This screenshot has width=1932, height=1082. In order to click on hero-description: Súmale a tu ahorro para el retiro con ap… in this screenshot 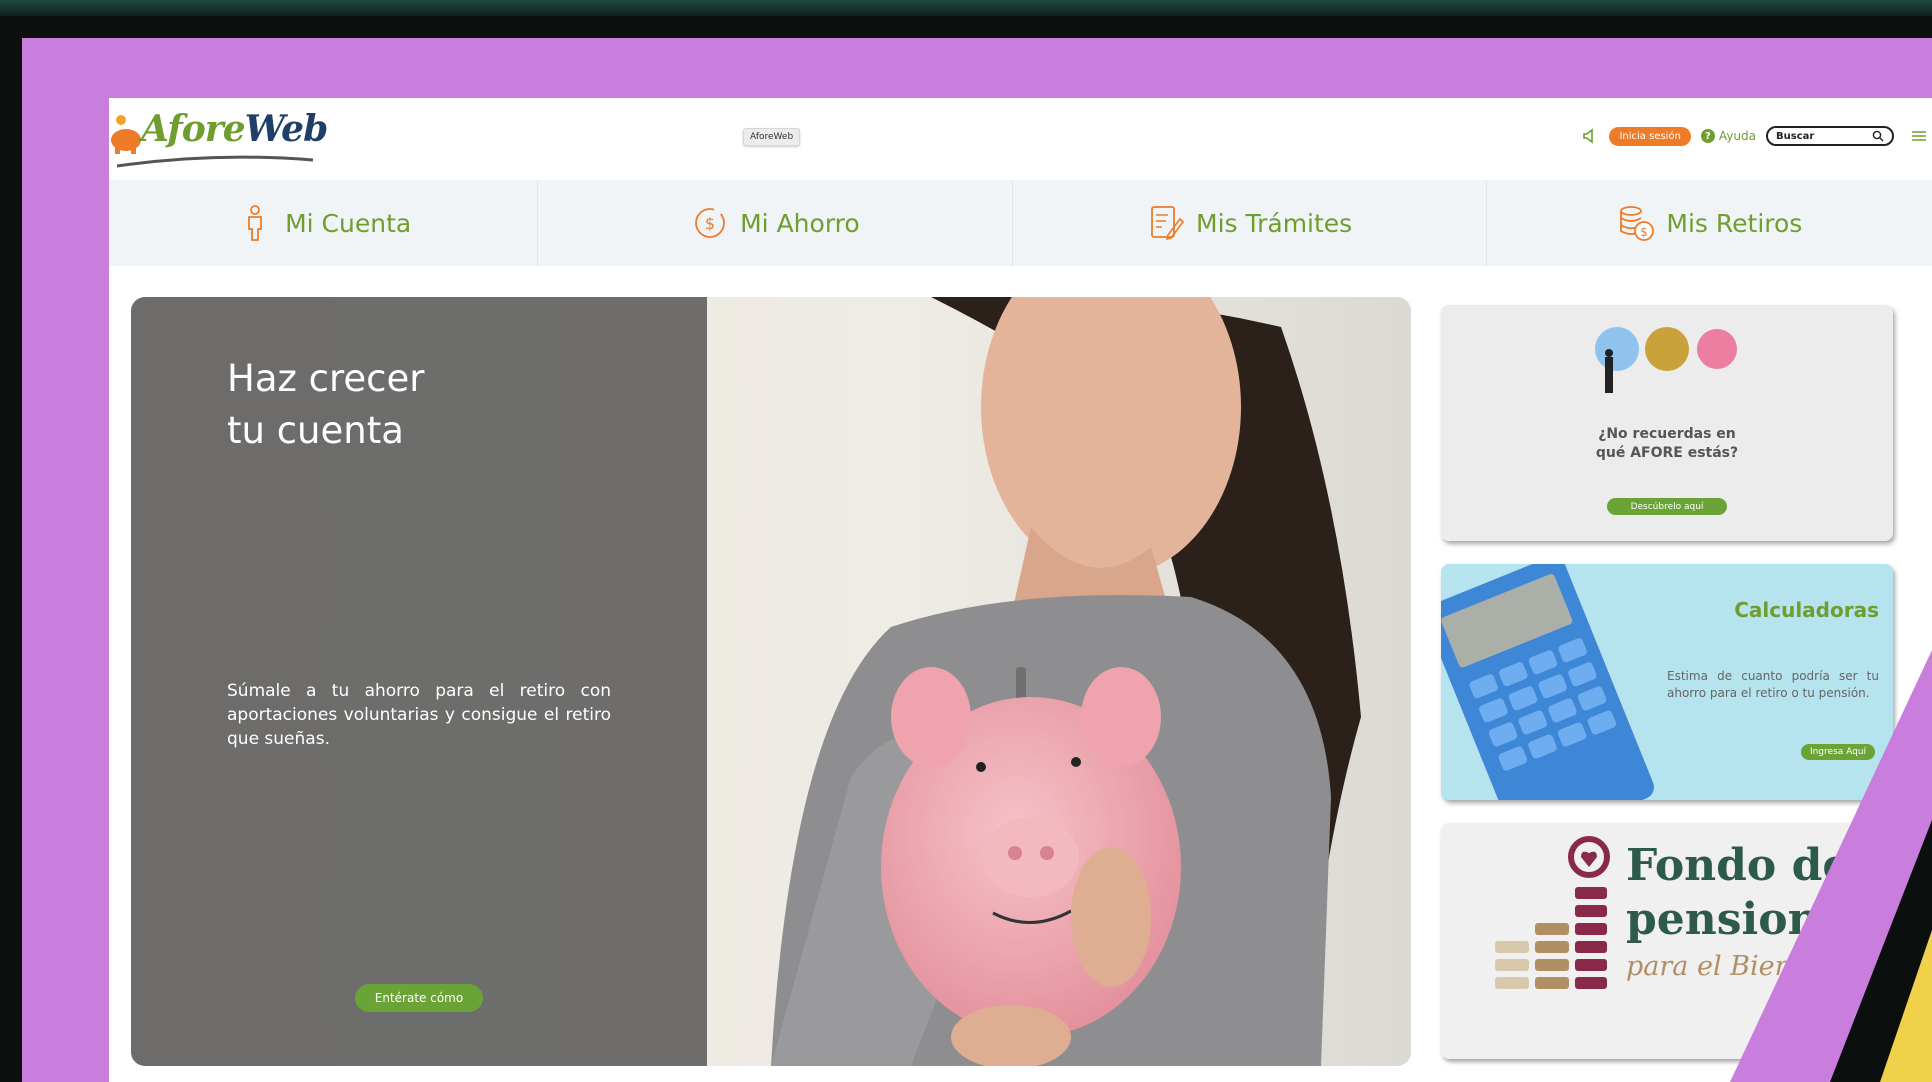, I will do `click(419, 715)`.